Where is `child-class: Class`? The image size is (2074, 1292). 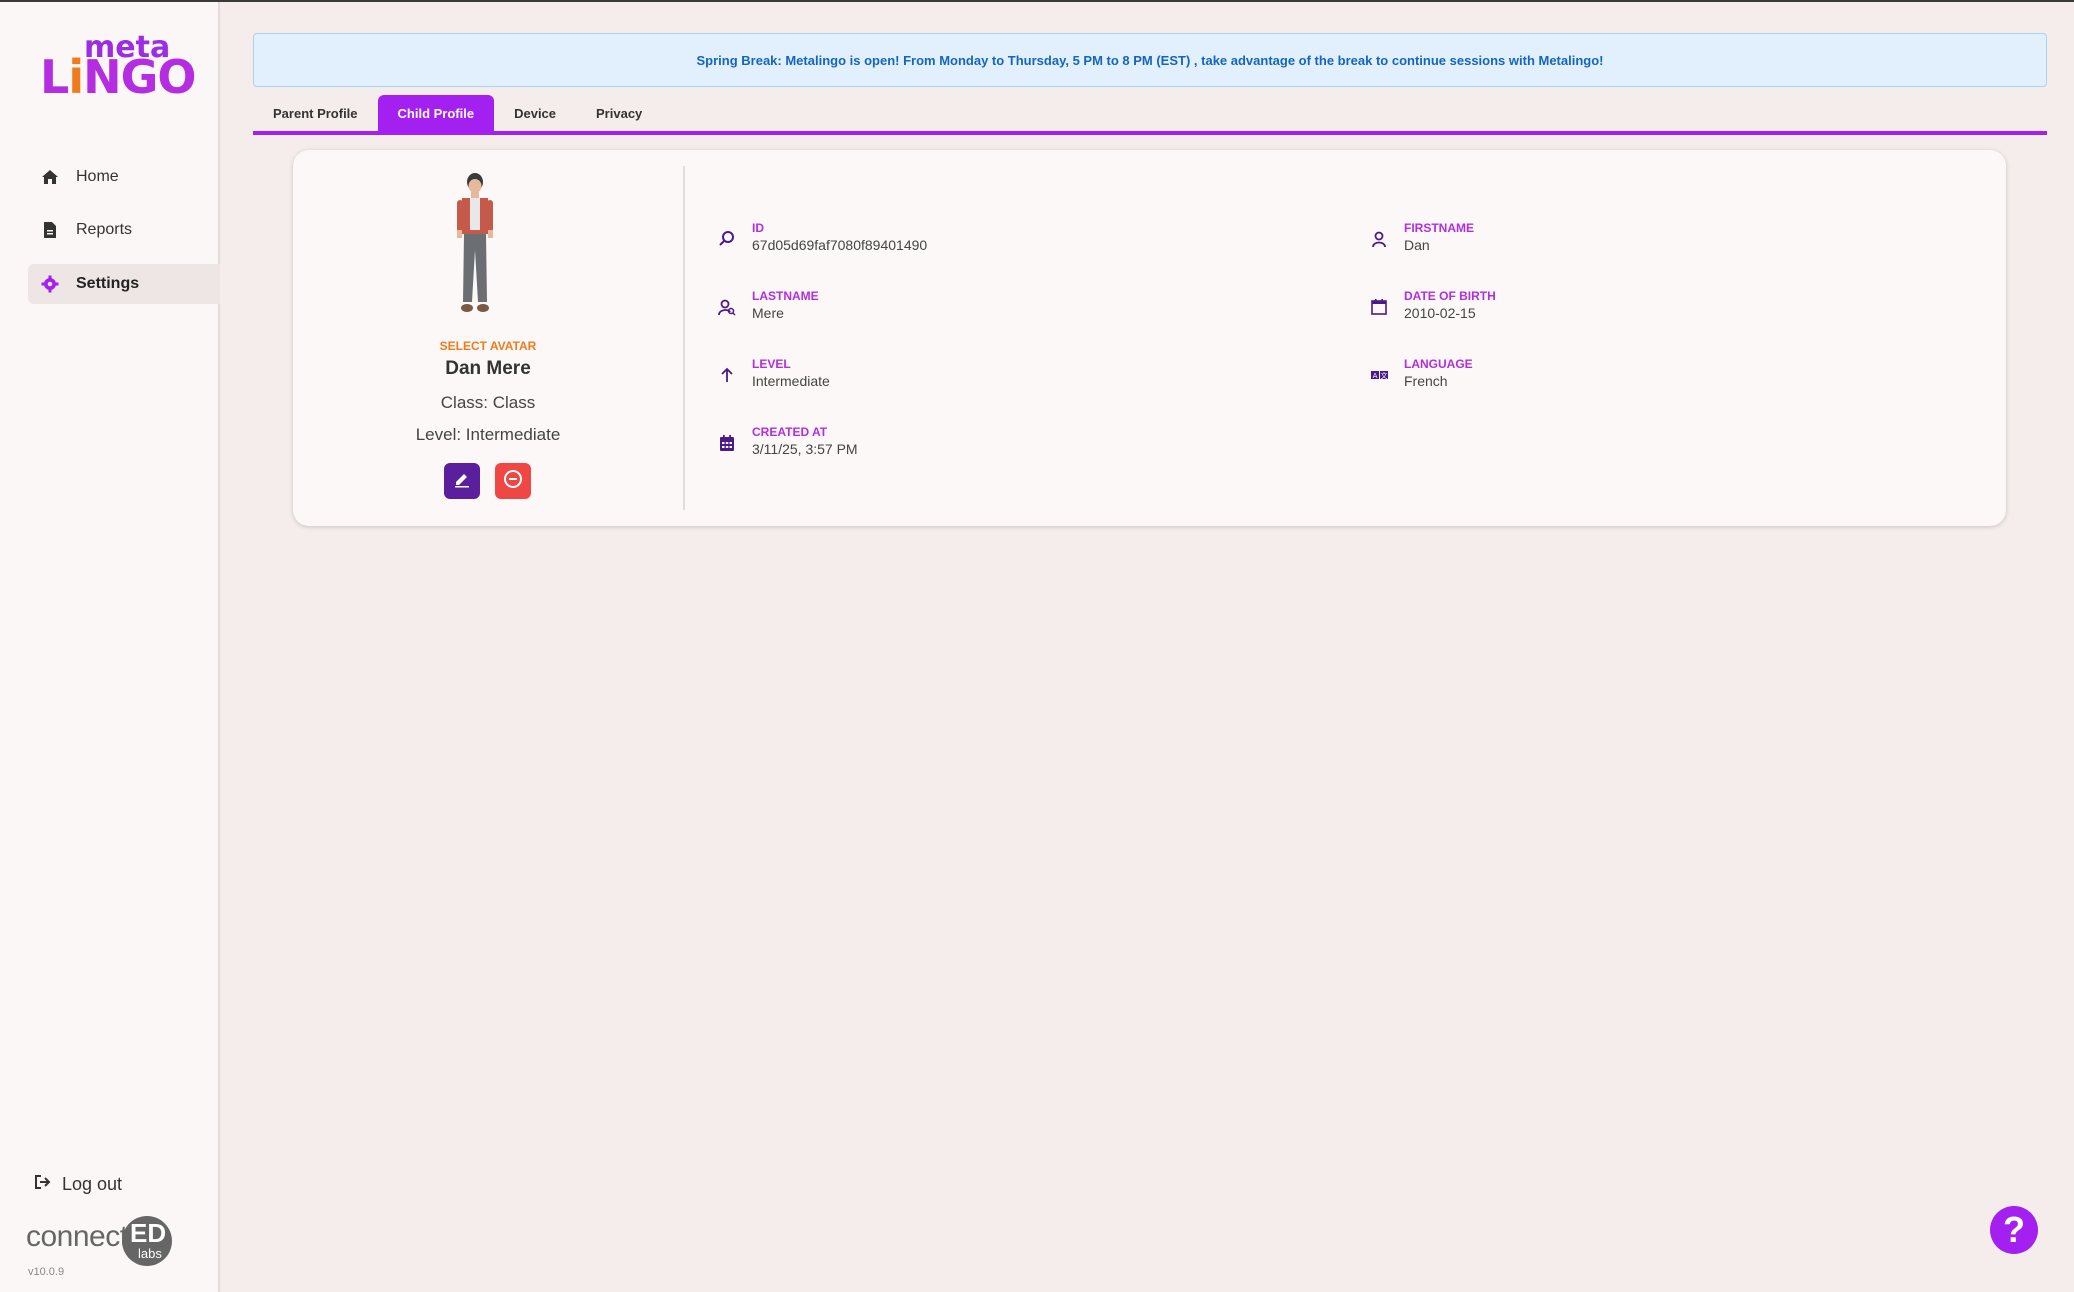 child-class: Class is located at coordinates (488, 402).